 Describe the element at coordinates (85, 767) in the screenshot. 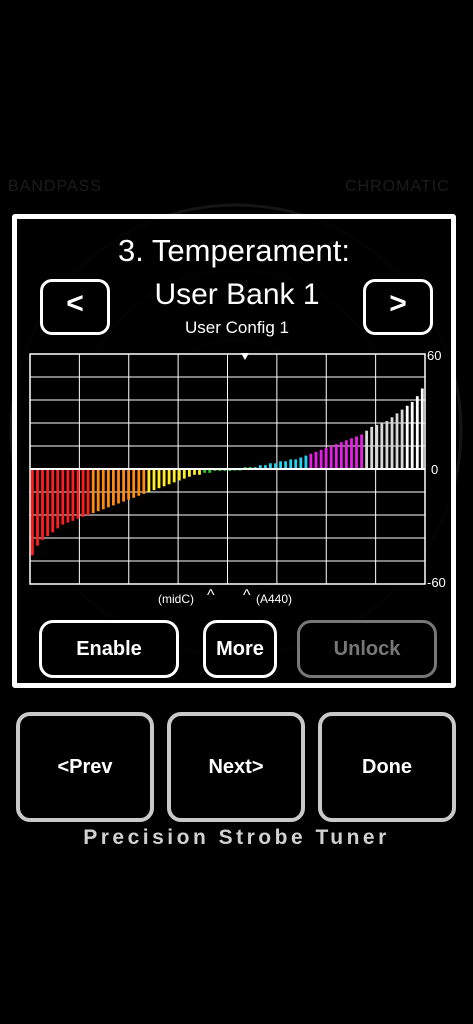

I see `prev-button: <Prev` at that location.